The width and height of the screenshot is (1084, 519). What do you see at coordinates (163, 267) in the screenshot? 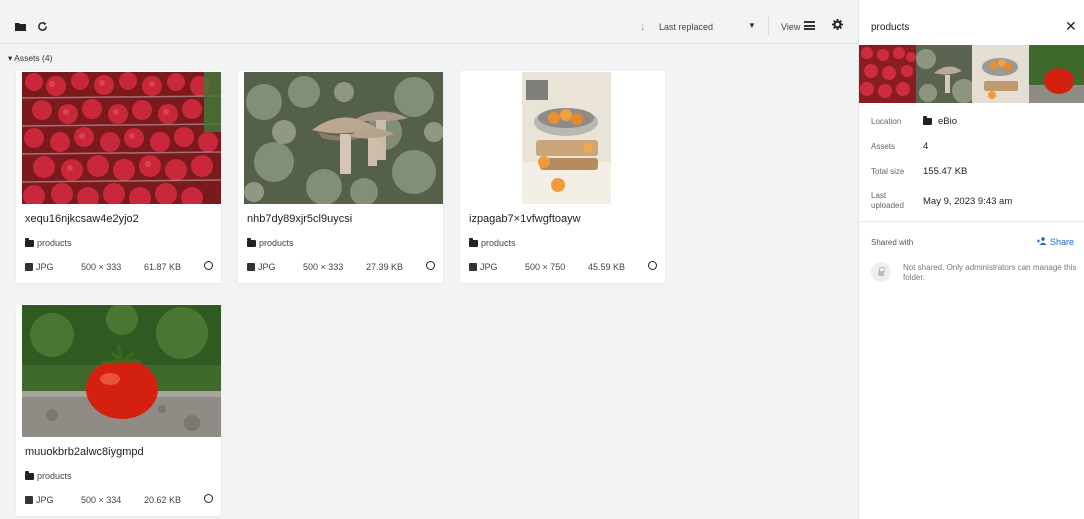
I see `asset-size: 61.87 KB` at bounding box center [163, 267].